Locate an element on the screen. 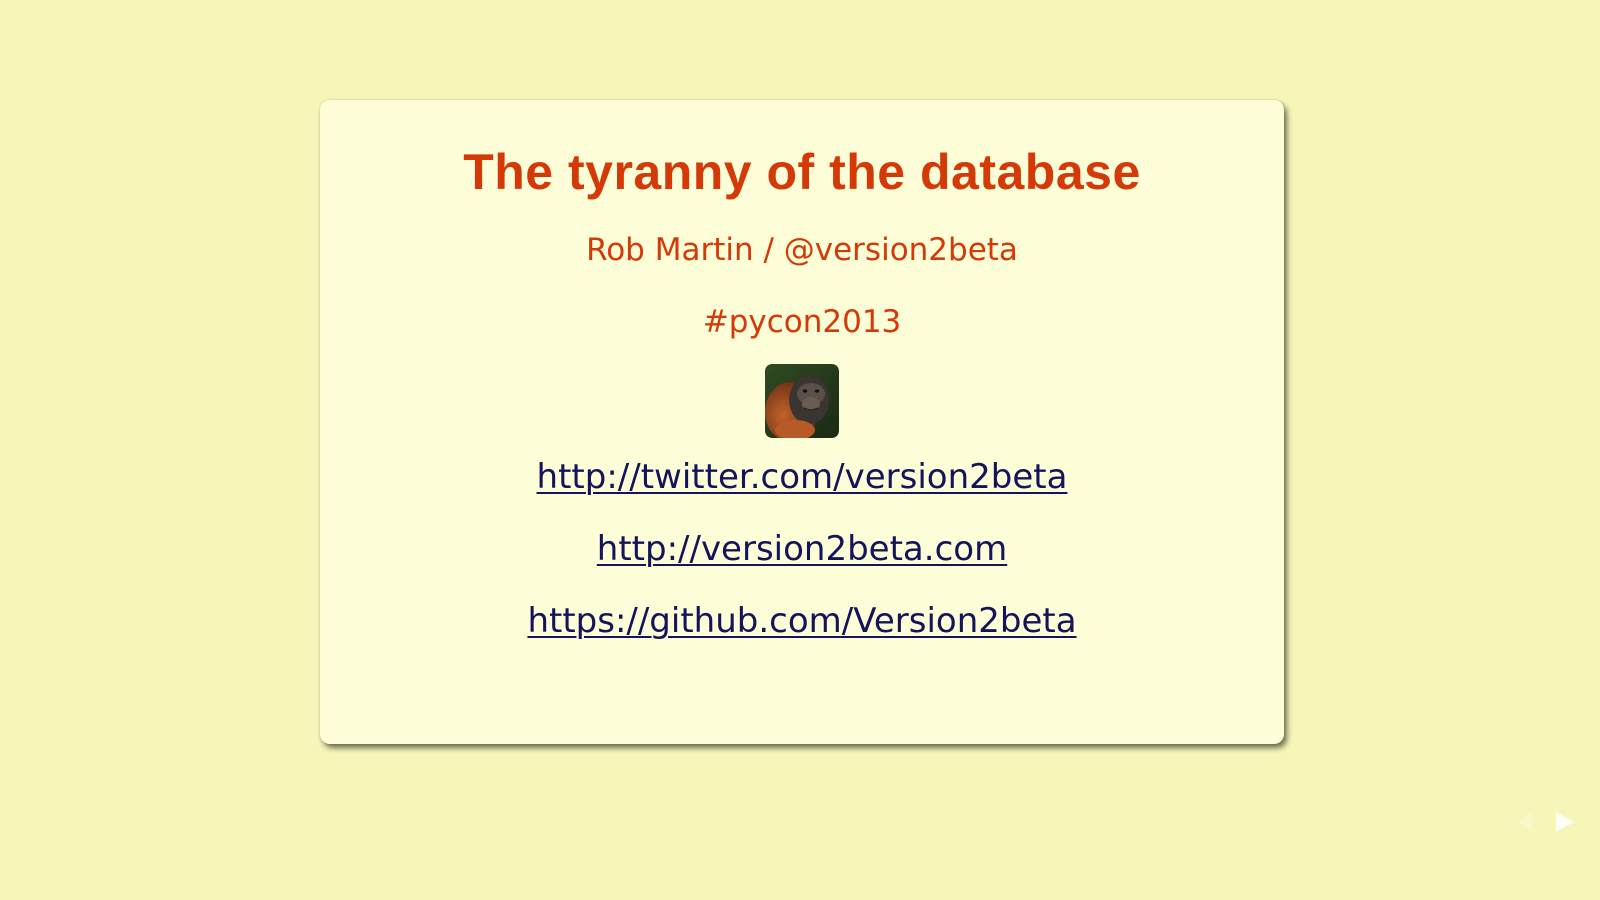 The image size is (1600, 900). slide-navigation is located at coordinates (1544, 822).